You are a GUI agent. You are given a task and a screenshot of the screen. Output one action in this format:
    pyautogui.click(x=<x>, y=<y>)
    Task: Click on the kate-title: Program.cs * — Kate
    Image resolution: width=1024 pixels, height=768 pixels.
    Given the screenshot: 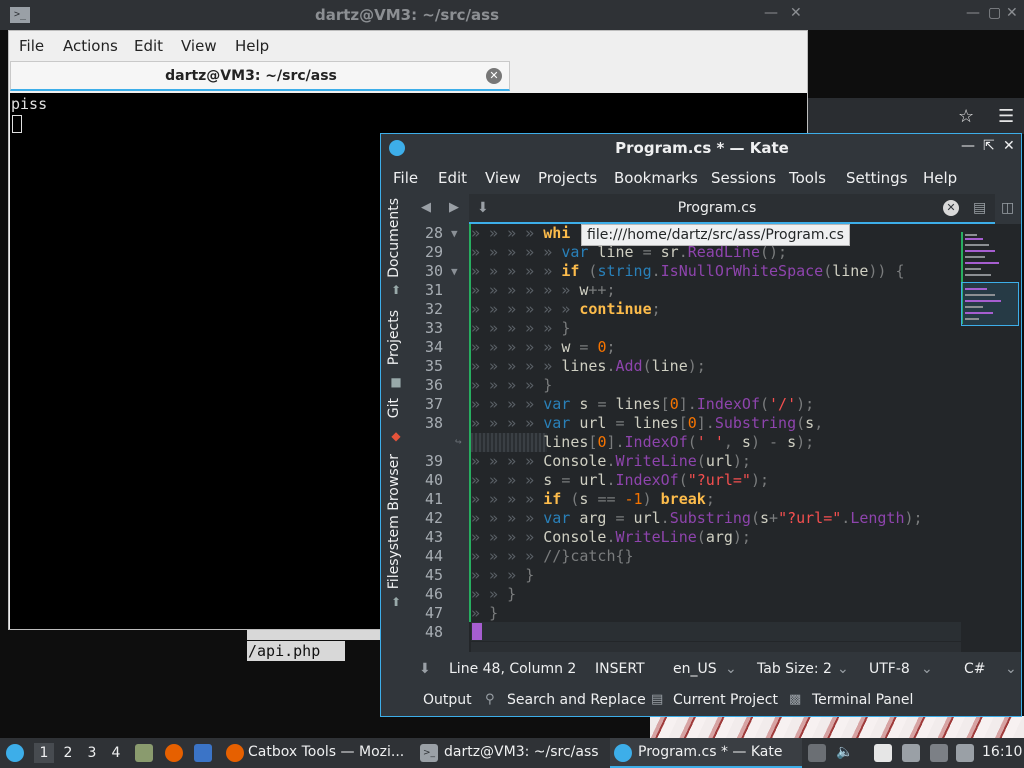 What is the action you would take?
    pyautogui.click(x=702, y=148)
    